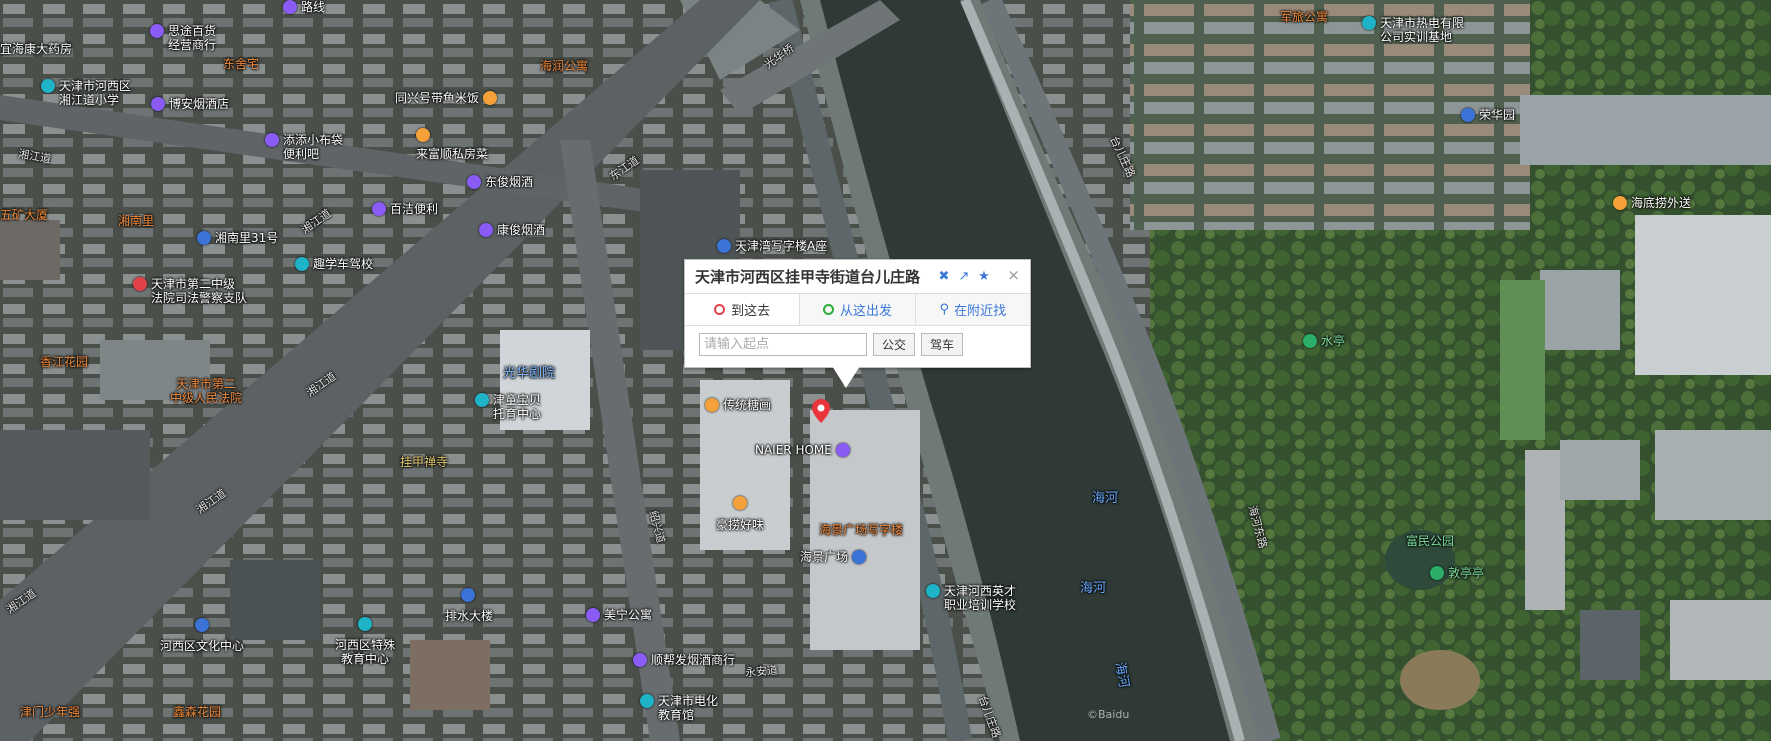 This screenshot has width=1771, height=741. I want to click on poi-haiyun: 海润公寓, so click(564, 66).